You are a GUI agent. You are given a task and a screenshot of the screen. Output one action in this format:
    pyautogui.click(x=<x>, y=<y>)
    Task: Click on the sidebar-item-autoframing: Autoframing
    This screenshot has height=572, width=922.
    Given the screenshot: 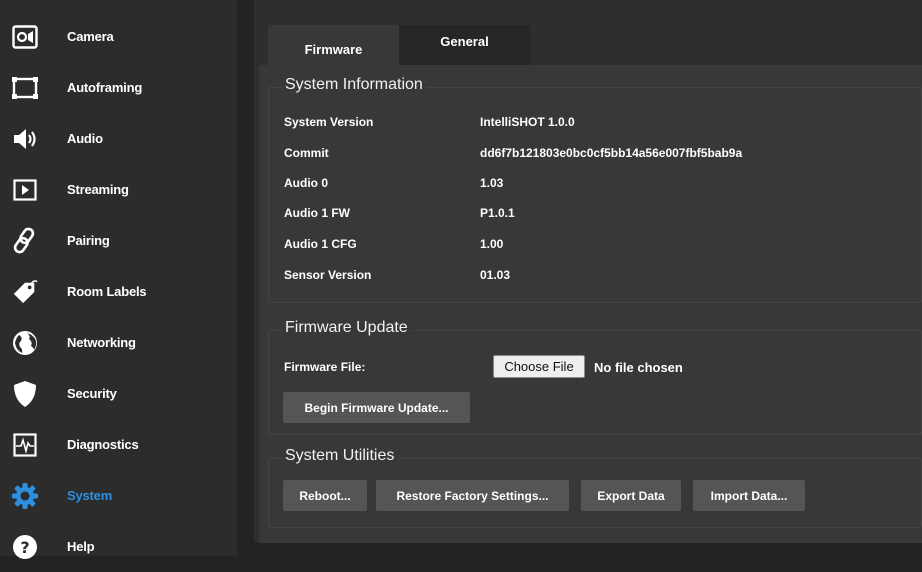 What is the action you would take?
    pyautogui.click(x=118, y=87)
    